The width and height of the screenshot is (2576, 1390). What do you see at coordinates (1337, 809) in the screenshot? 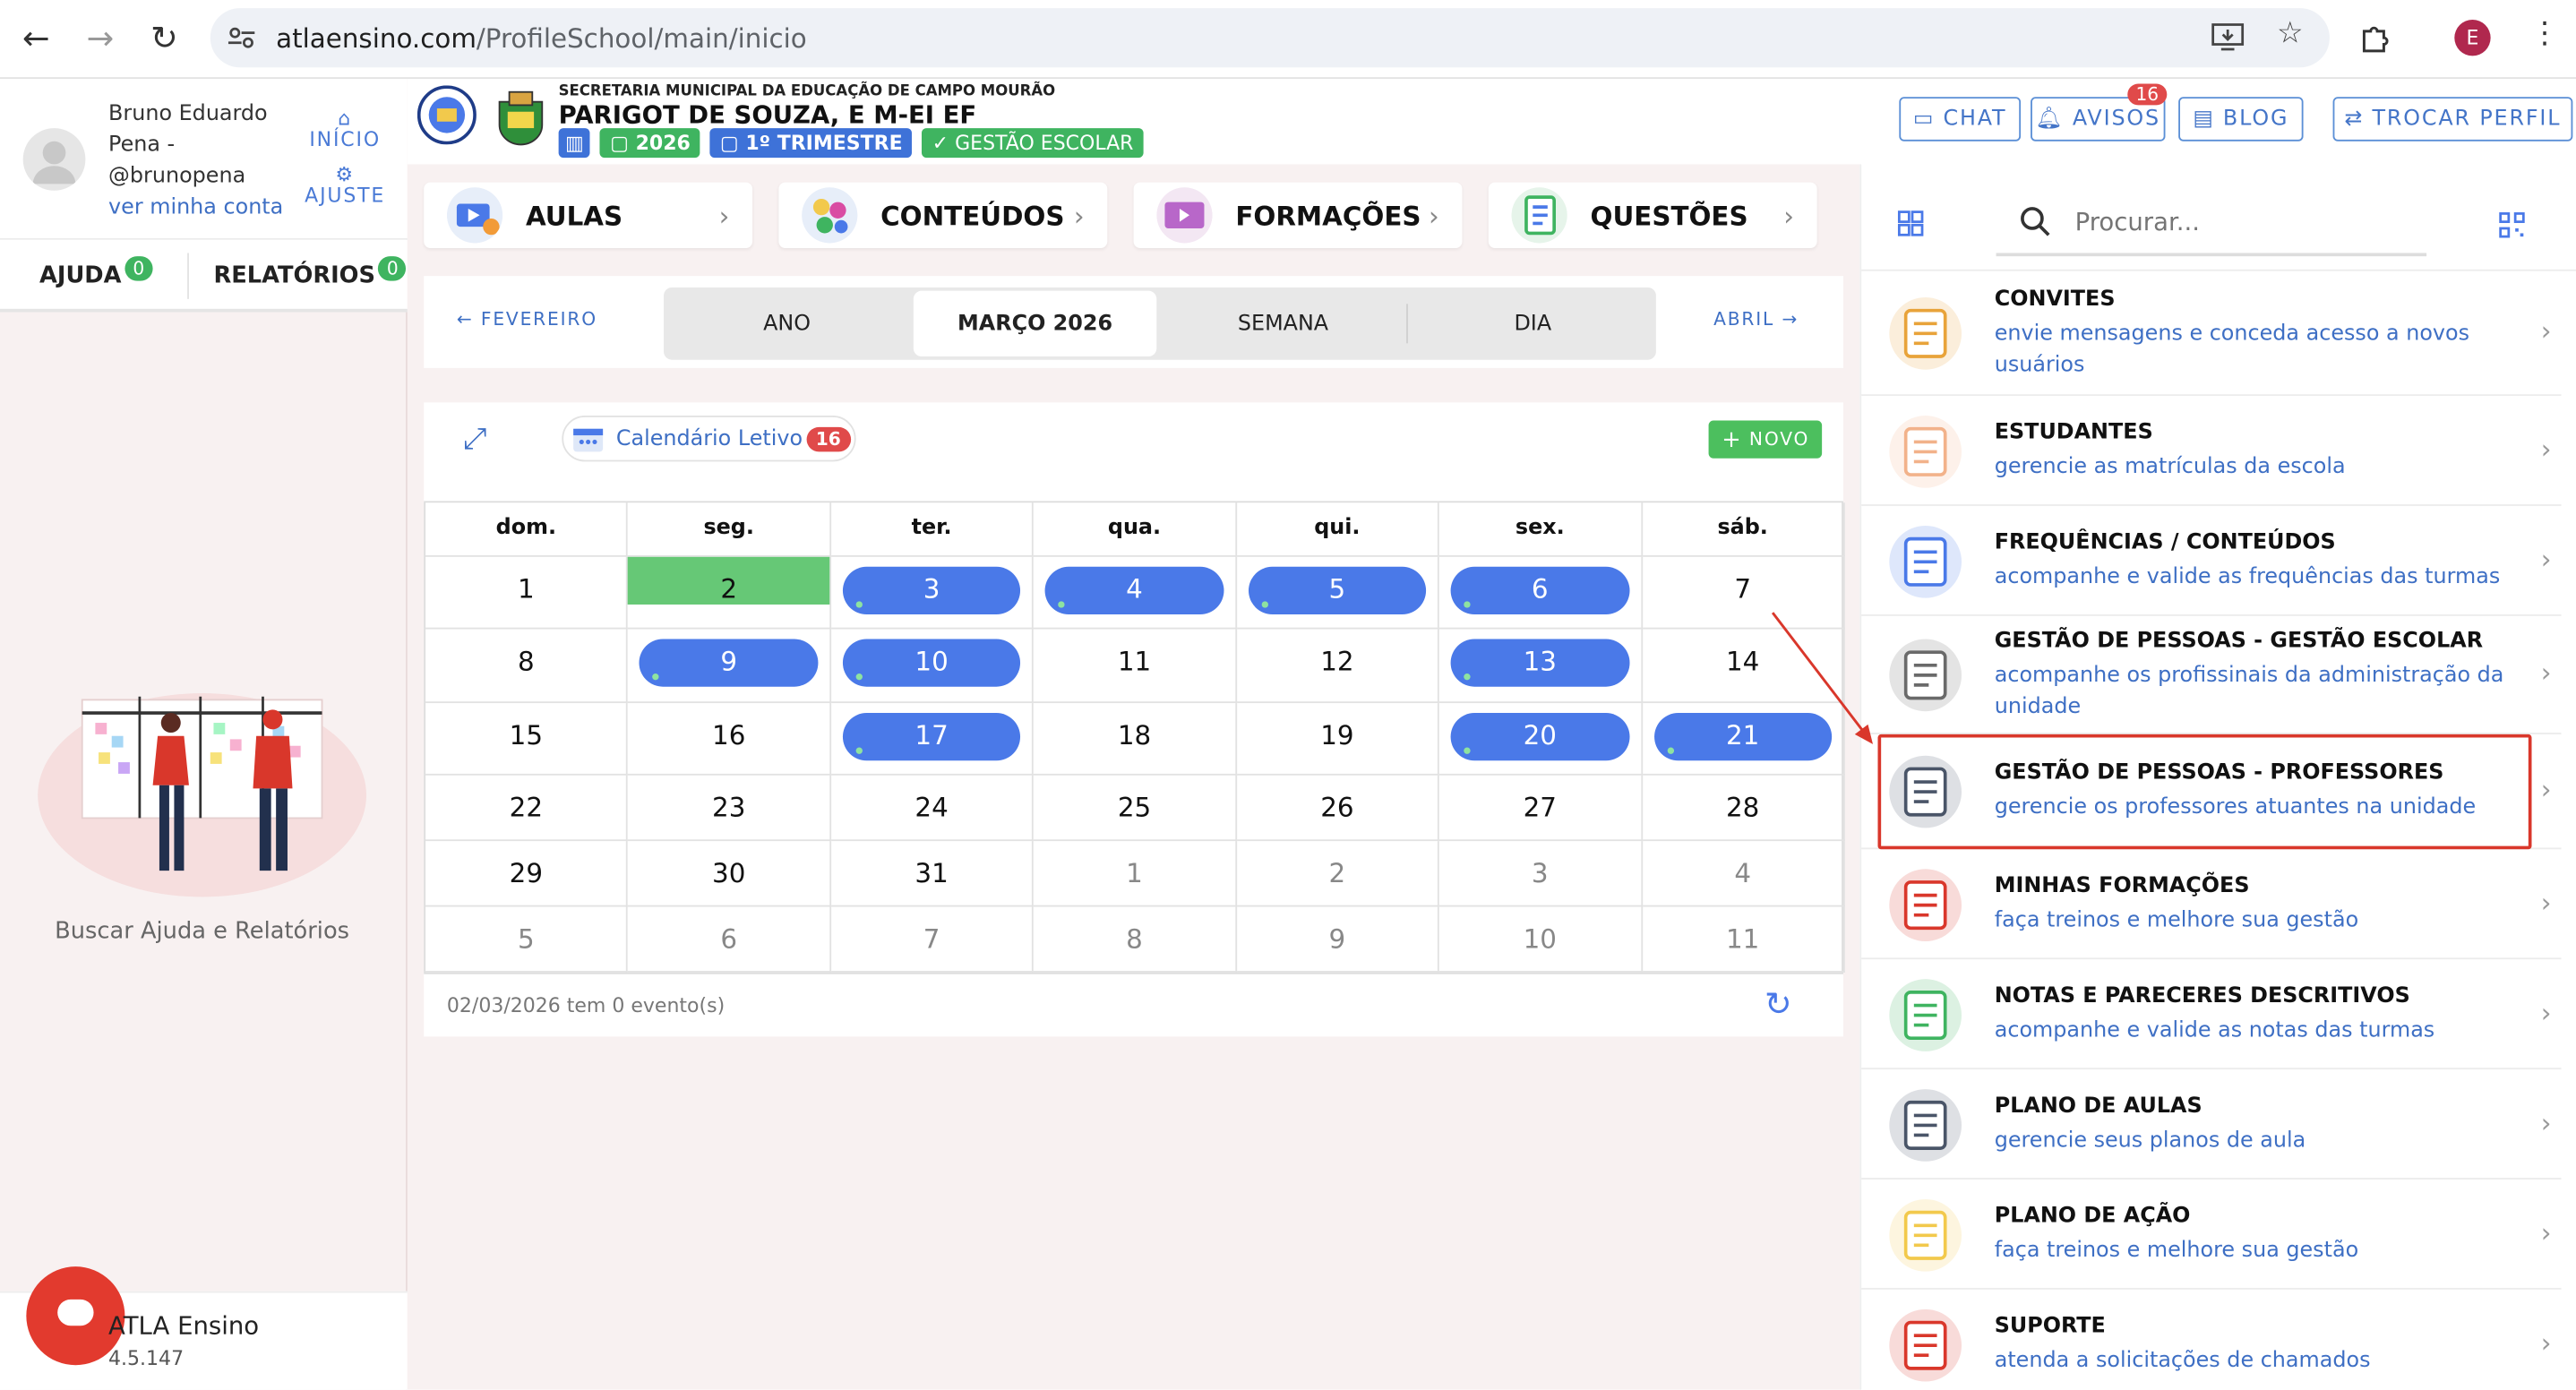
I see `calendar-day: 26` at bounding box center [1337, 809].